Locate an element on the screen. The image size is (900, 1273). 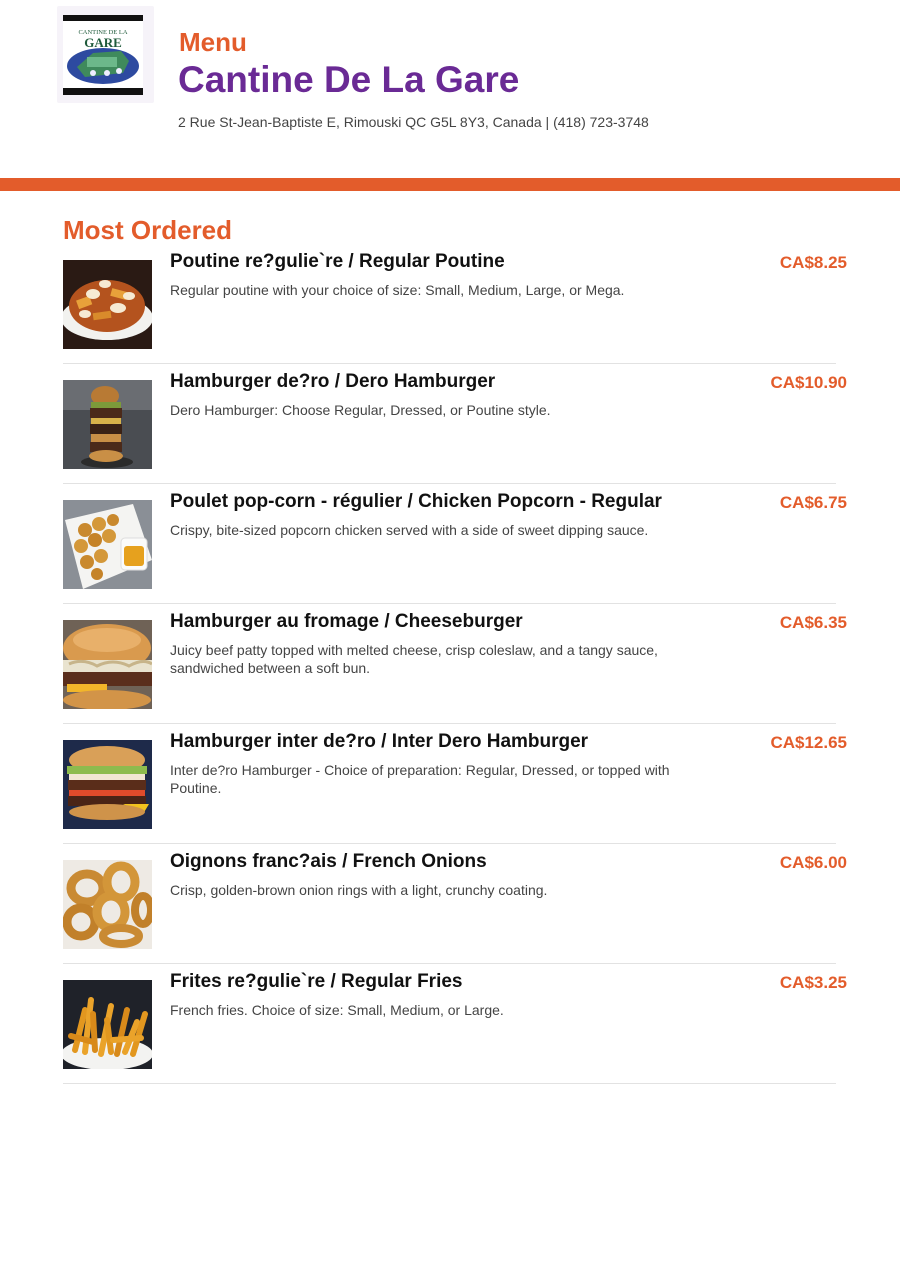
header-divider is located at coordinates (450, 184).